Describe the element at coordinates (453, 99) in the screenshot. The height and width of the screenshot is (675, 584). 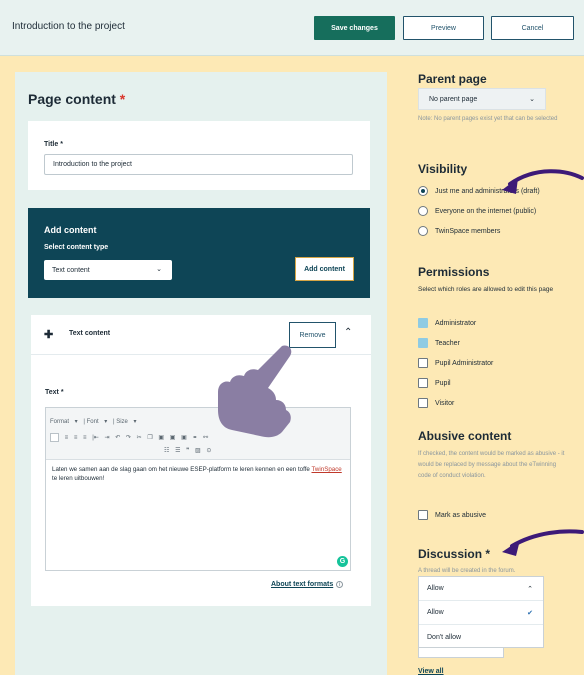
I see `parent-page-select-value: No parent page` at that location.